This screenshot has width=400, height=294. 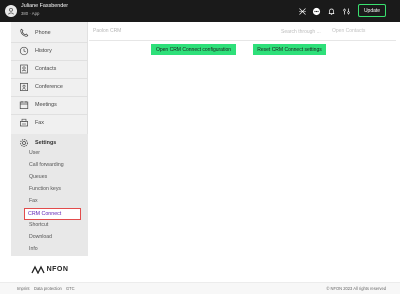 I want to click on sidebar-item-label: Conference, so click(x=49, y=87).